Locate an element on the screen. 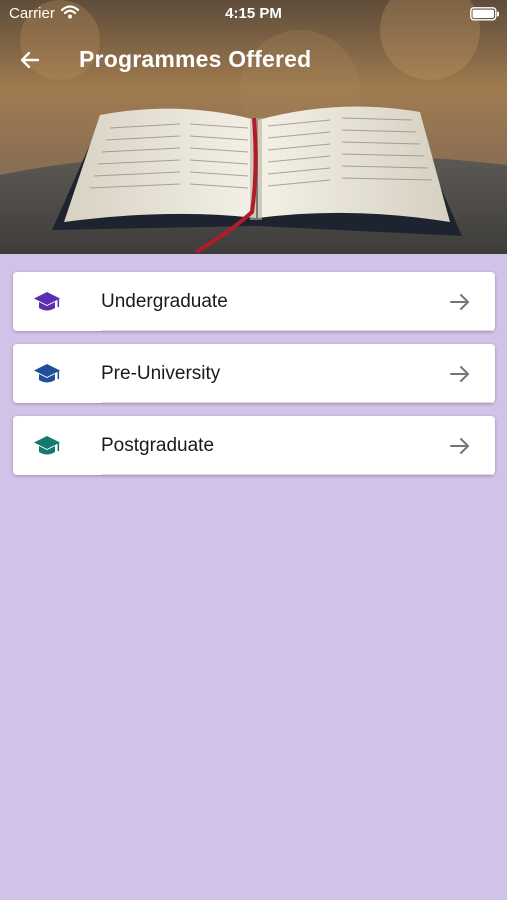 Image resolution: width=507 pixels, height=900 pixels. programme-label: Pre-University is located at coordinates (161, 373).